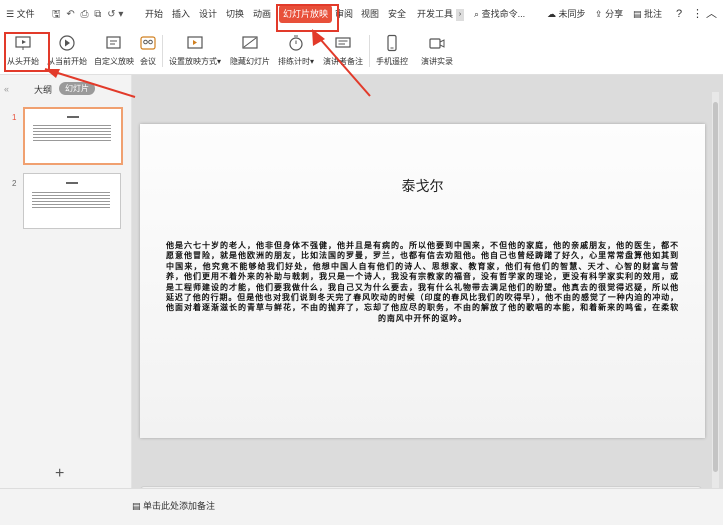 Image resolution: width=723 pixels, height=525 pixels. What do you see at coordinates (179, 506) in the screenshot?
I see `notes-placeholder: 单击此处添加备注` at bounding box center [179, 506].